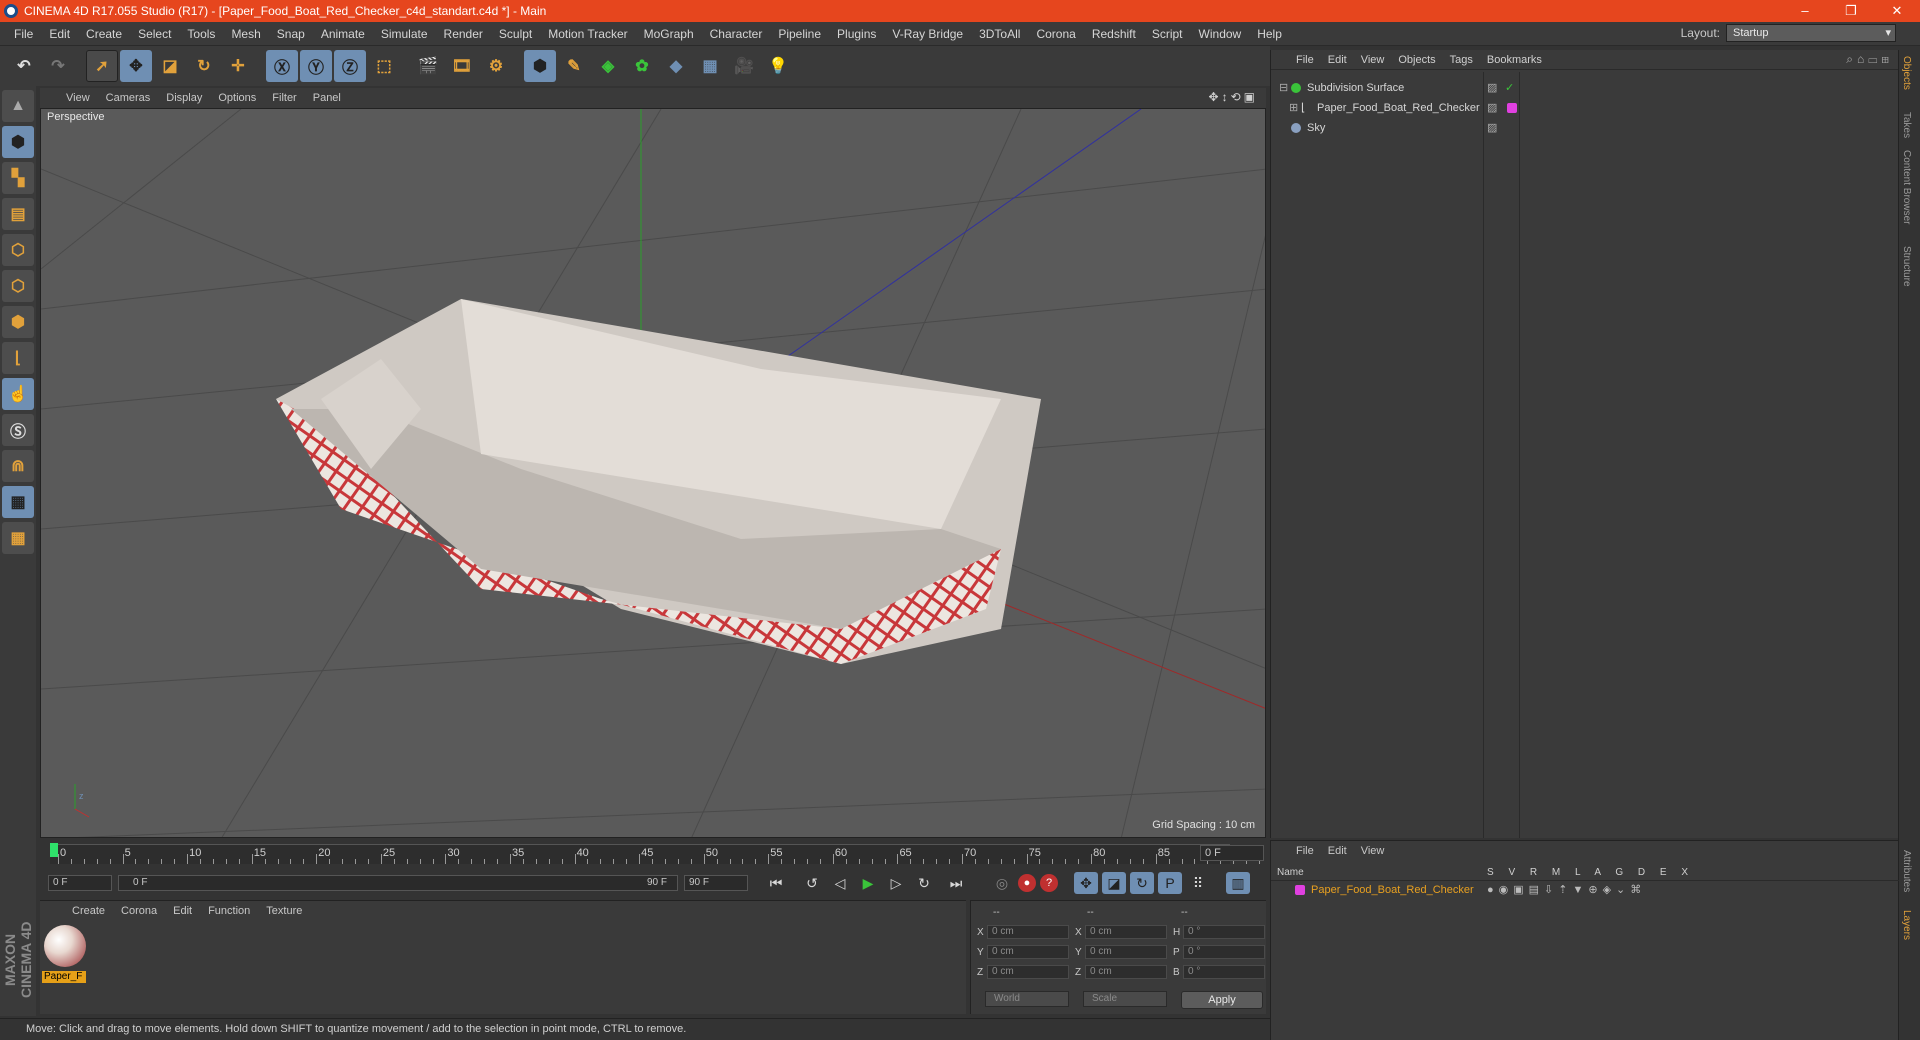  What do you see at coordinates (245, 34) in the screenshot?
I see `menu-mesh: Mesh` at bounding box center [245, 34].